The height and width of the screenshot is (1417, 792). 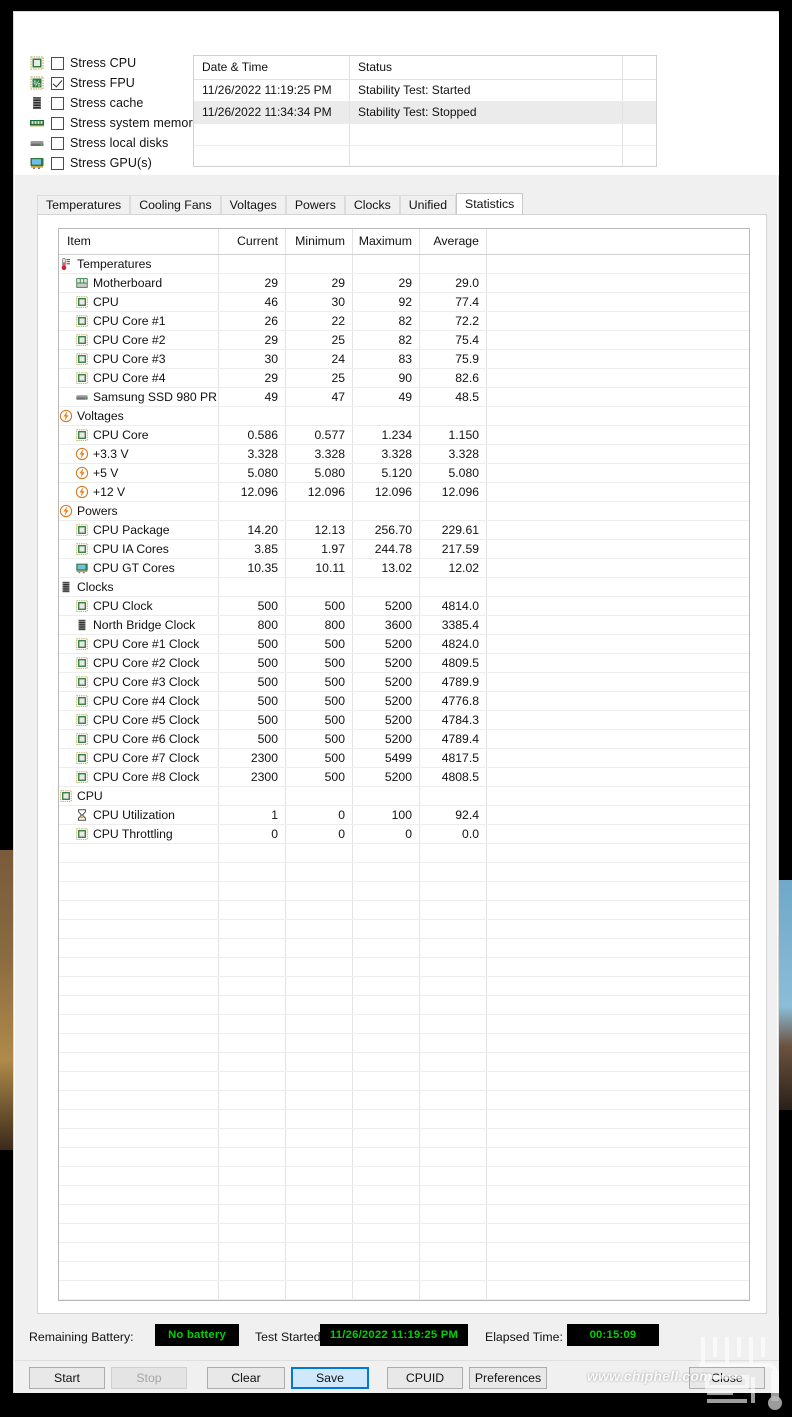 What do you see at coordinates (175, 204) in the screenshot?
I see `tab-cooling-fans: Cooling Fans` at bounding box center [175, 204].